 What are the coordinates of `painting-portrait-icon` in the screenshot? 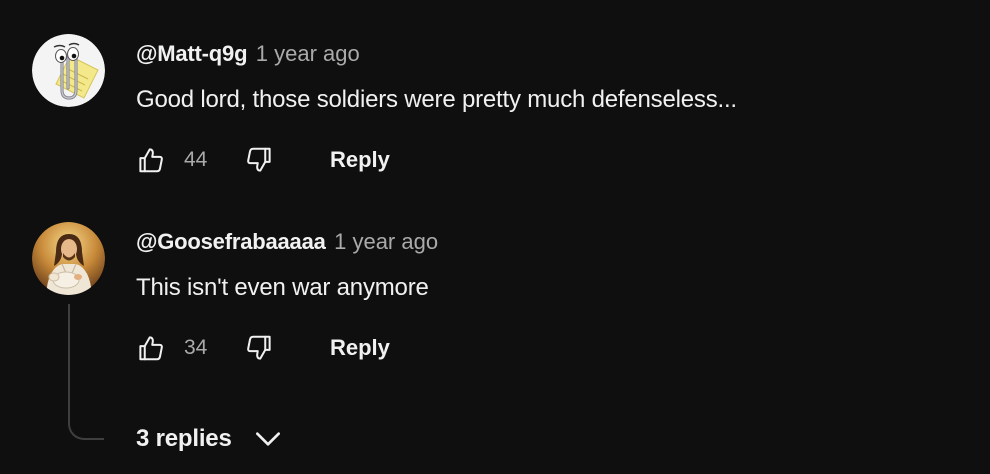 It's located at (68, 258).